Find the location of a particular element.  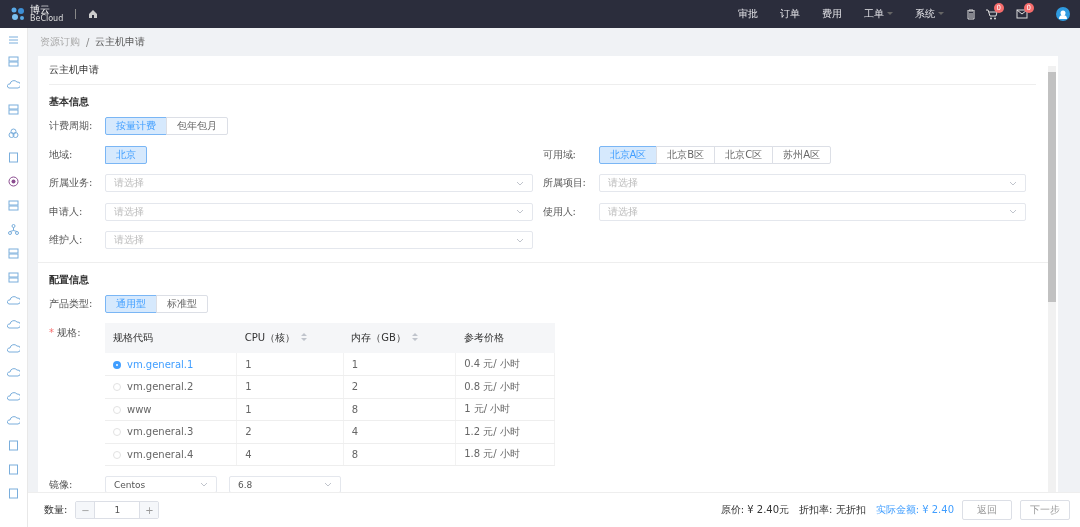

section-title: 配置信息 is located at coordinates (69, 279).